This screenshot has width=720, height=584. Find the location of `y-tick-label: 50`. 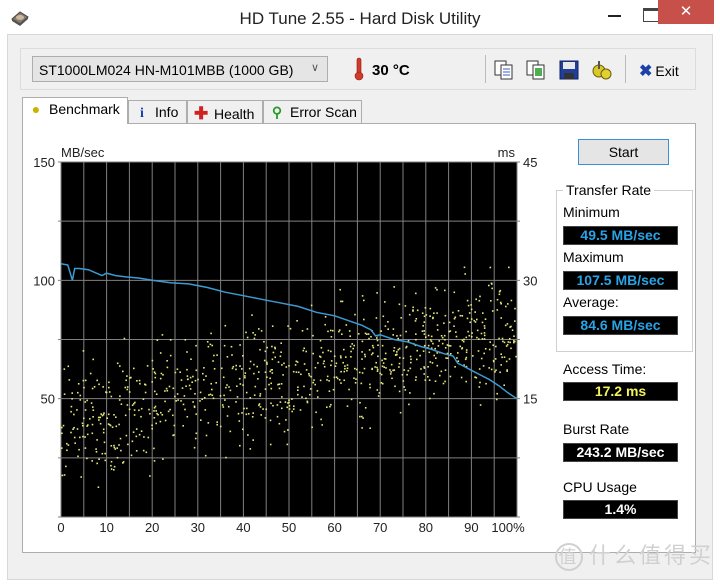

y-tick-label: 50 is located at coordinates (48, 399).